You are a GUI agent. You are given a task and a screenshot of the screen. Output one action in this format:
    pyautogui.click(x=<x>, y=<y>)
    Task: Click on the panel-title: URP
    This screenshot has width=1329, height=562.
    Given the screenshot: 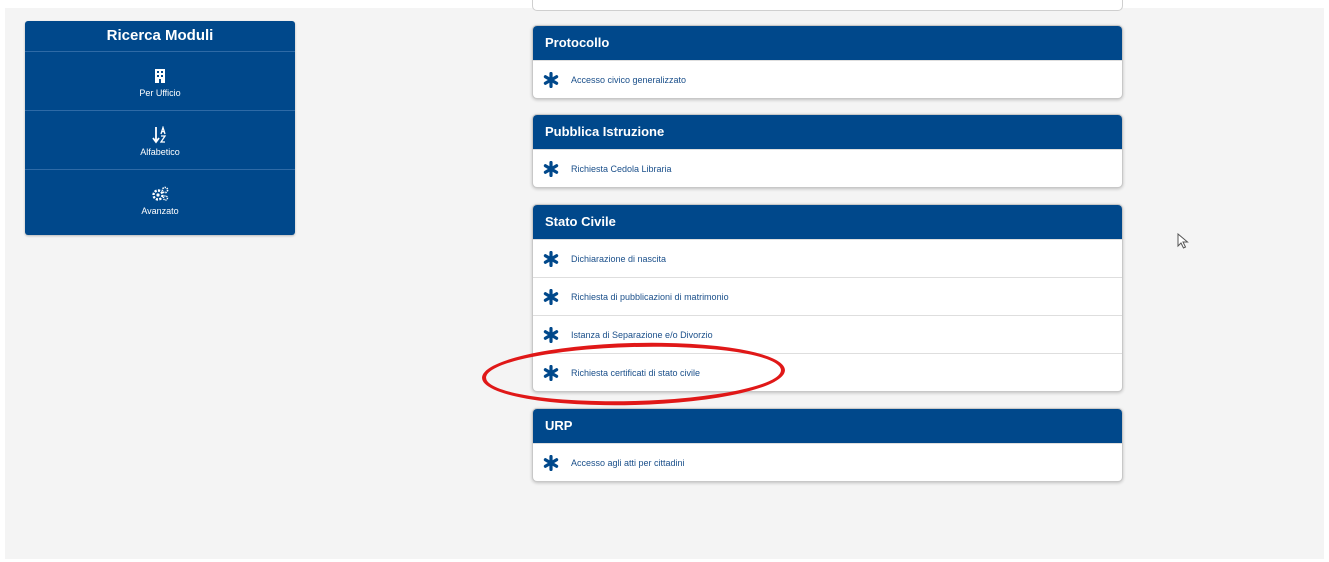 What is the action you would take?
    pyautogui.click(x=827, y=426)
    